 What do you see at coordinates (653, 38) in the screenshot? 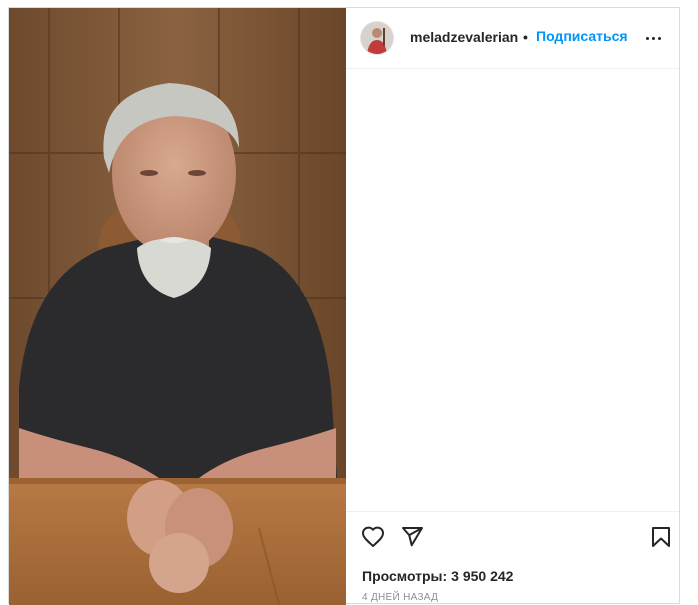
I see `more-options-icon` at bounding box center [653, 38].